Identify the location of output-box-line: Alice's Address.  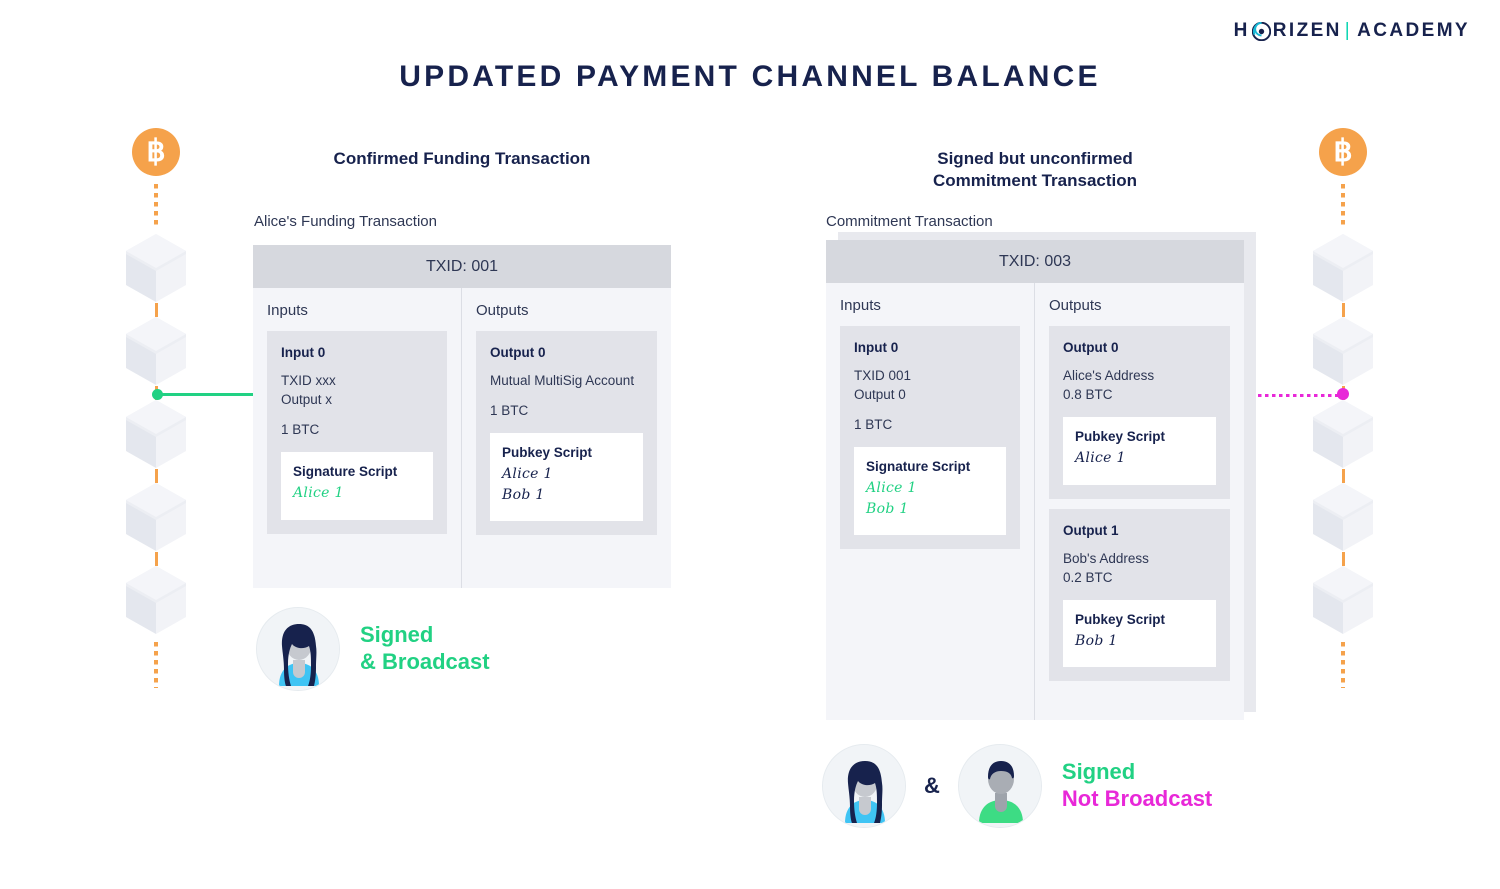
(1109, 375).